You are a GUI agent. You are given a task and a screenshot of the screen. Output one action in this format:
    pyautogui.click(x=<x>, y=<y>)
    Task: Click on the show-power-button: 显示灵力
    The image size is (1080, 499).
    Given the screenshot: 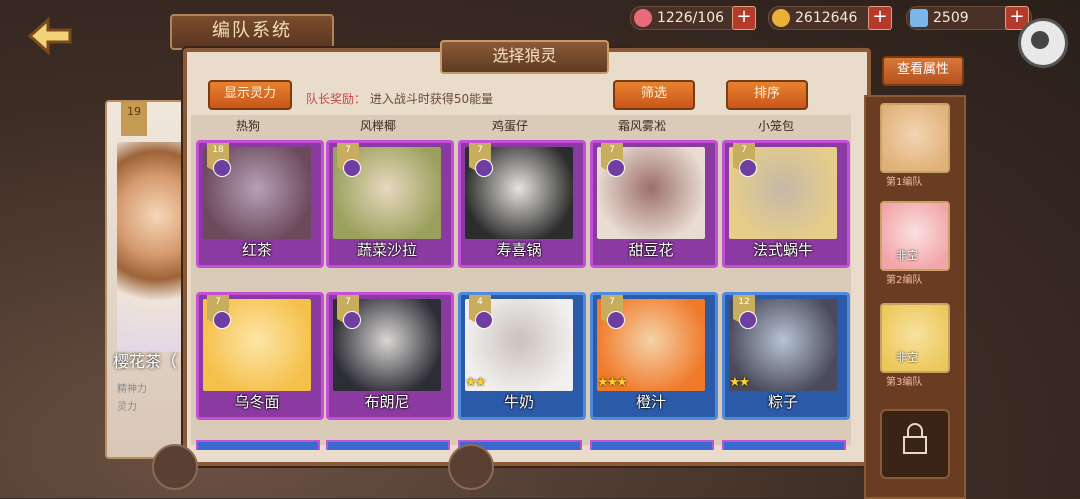 What is the action you would take?
    pyautogui.click(x=250, y=95)
    